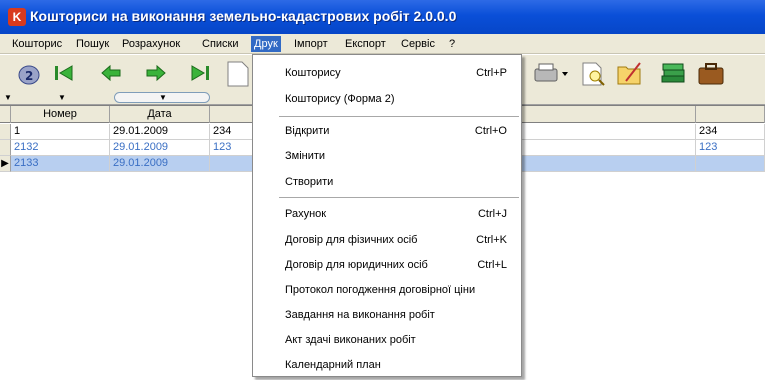  I want to click on menu-servis: Сервіс, so click(418, 44).